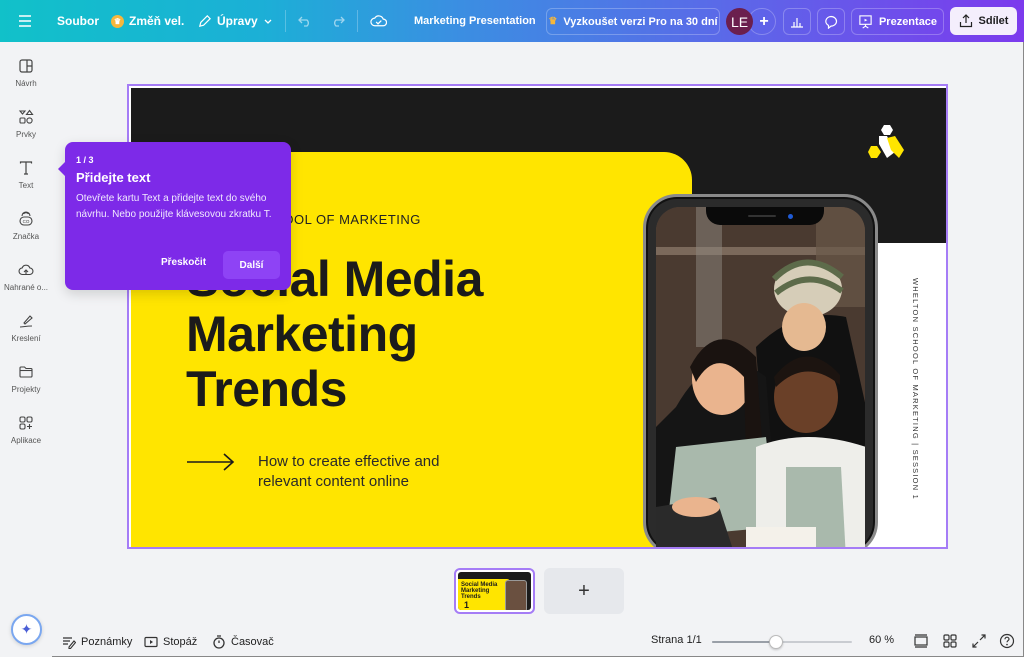 This screenshot has width=1024, height=657. I want to click on brand-logo-icon, so click(887, 142).